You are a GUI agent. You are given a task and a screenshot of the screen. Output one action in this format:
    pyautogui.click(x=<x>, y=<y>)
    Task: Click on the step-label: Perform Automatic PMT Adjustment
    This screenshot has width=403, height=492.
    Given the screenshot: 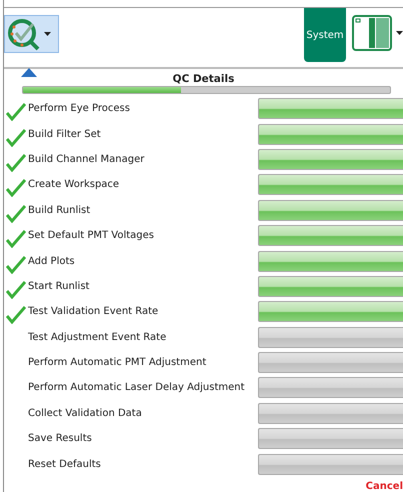 What is the action you would take?
    pyautogui.click(x=118, y=363)
    